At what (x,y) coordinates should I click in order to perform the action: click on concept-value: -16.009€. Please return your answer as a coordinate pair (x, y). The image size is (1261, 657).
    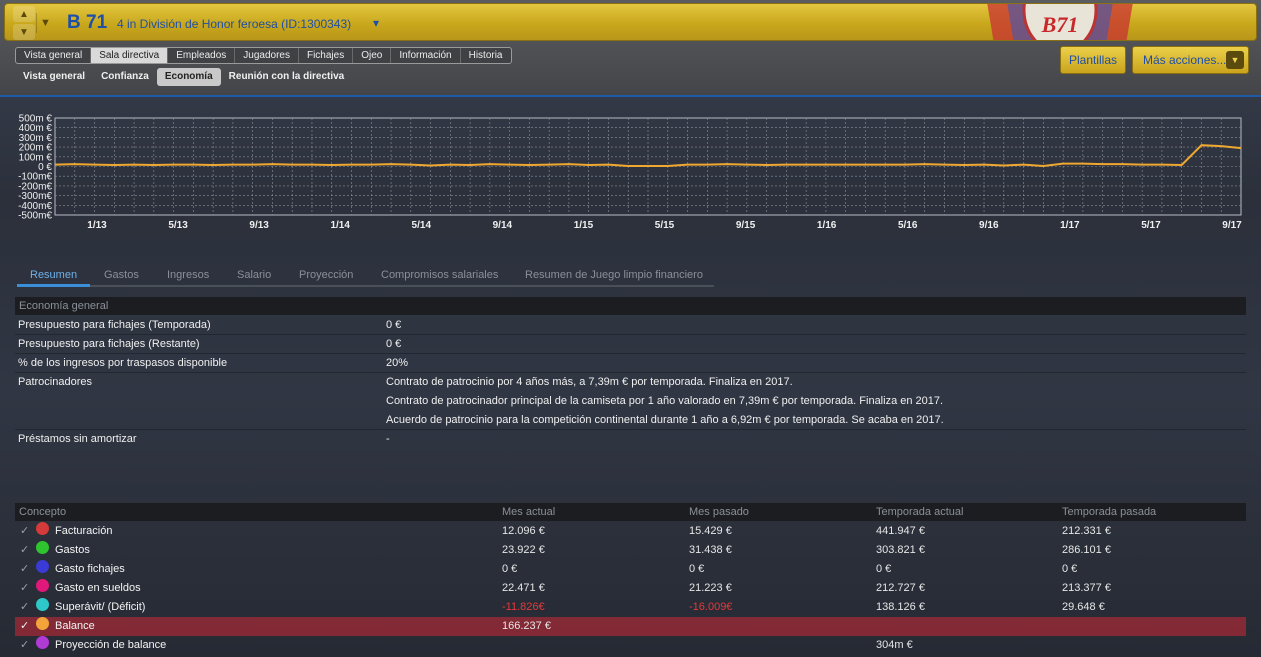
    Looking at the image, I should click on (711, 607).